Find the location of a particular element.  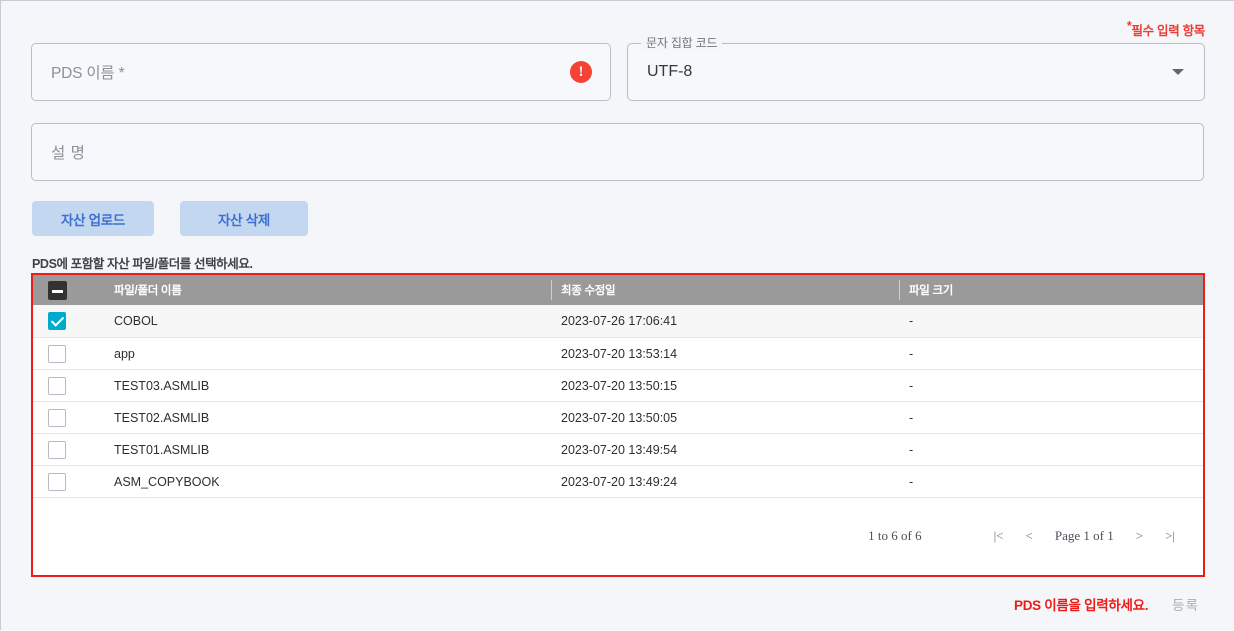

last-page-button: >| is located at coordinates (1170, 536).